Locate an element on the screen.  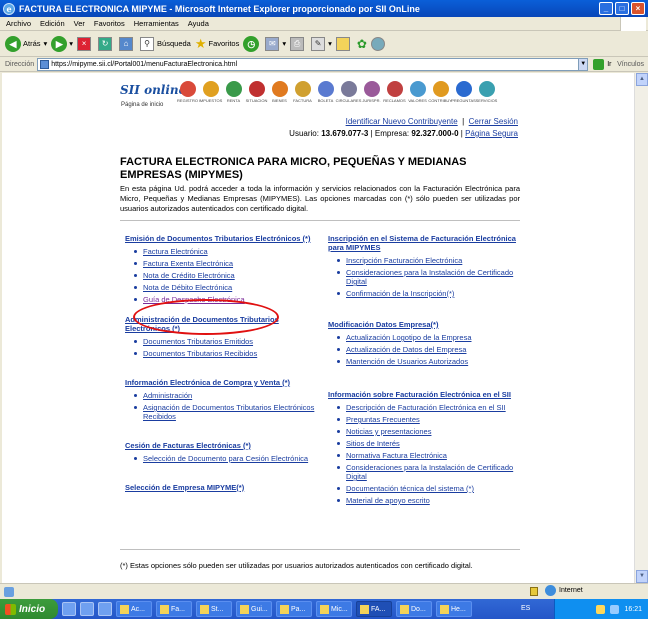
scroll-up-button: ▲ is located at coordinates (642, 79).